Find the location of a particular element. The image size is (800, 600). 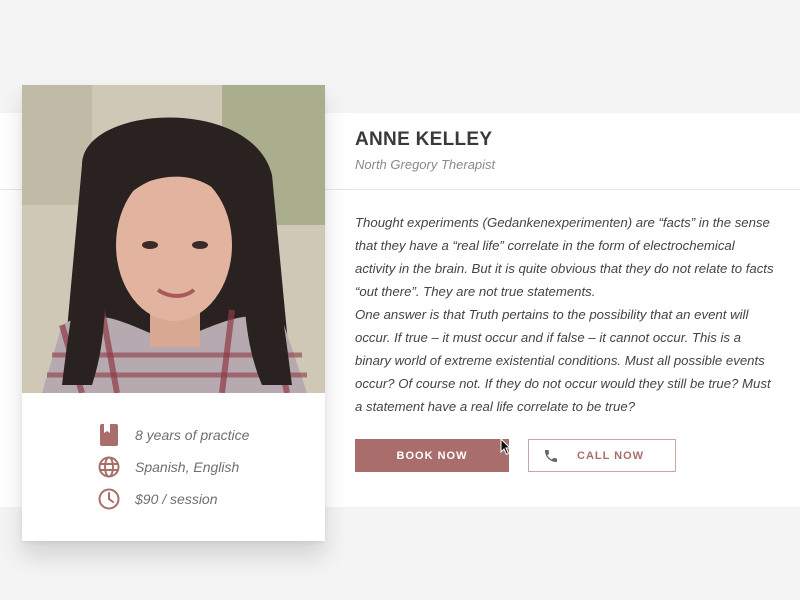

globe-icon is located at coordinates (109, 467).